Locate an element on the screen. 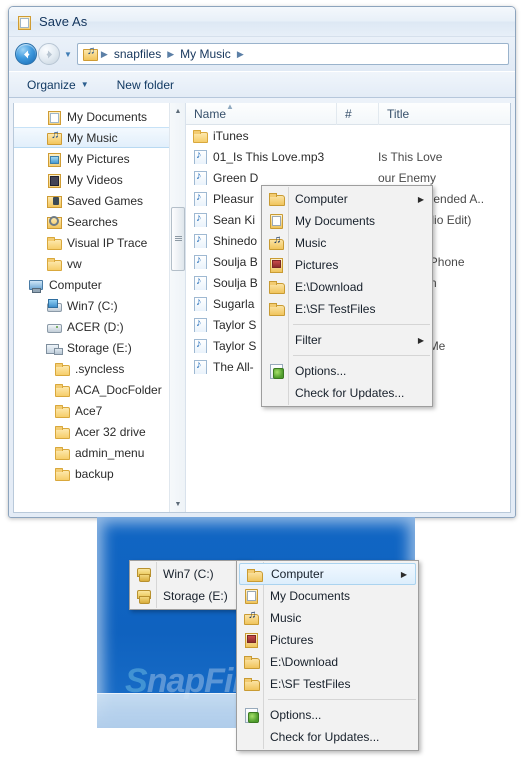  pictures-icon is located at coordinates (276, 265).